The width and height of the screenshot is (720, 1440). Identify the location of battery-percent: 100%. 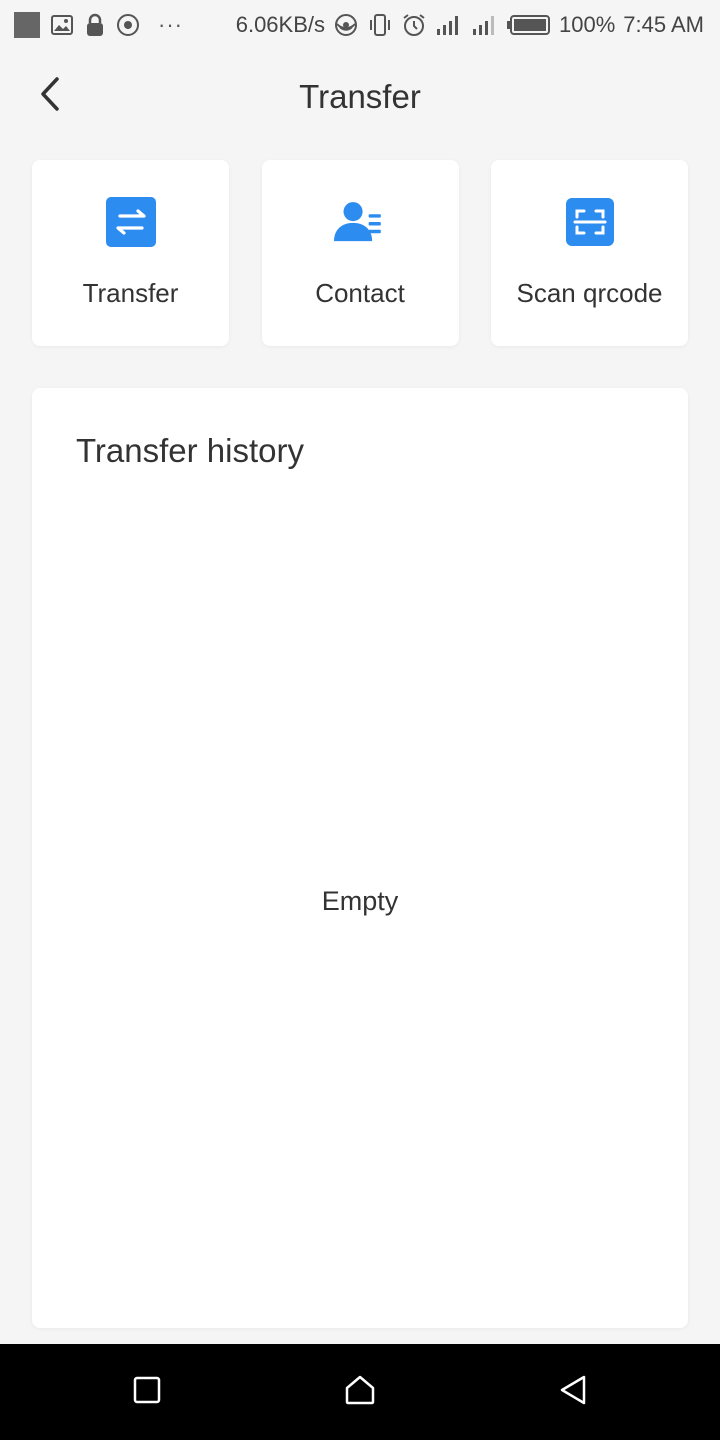
(587, 24).